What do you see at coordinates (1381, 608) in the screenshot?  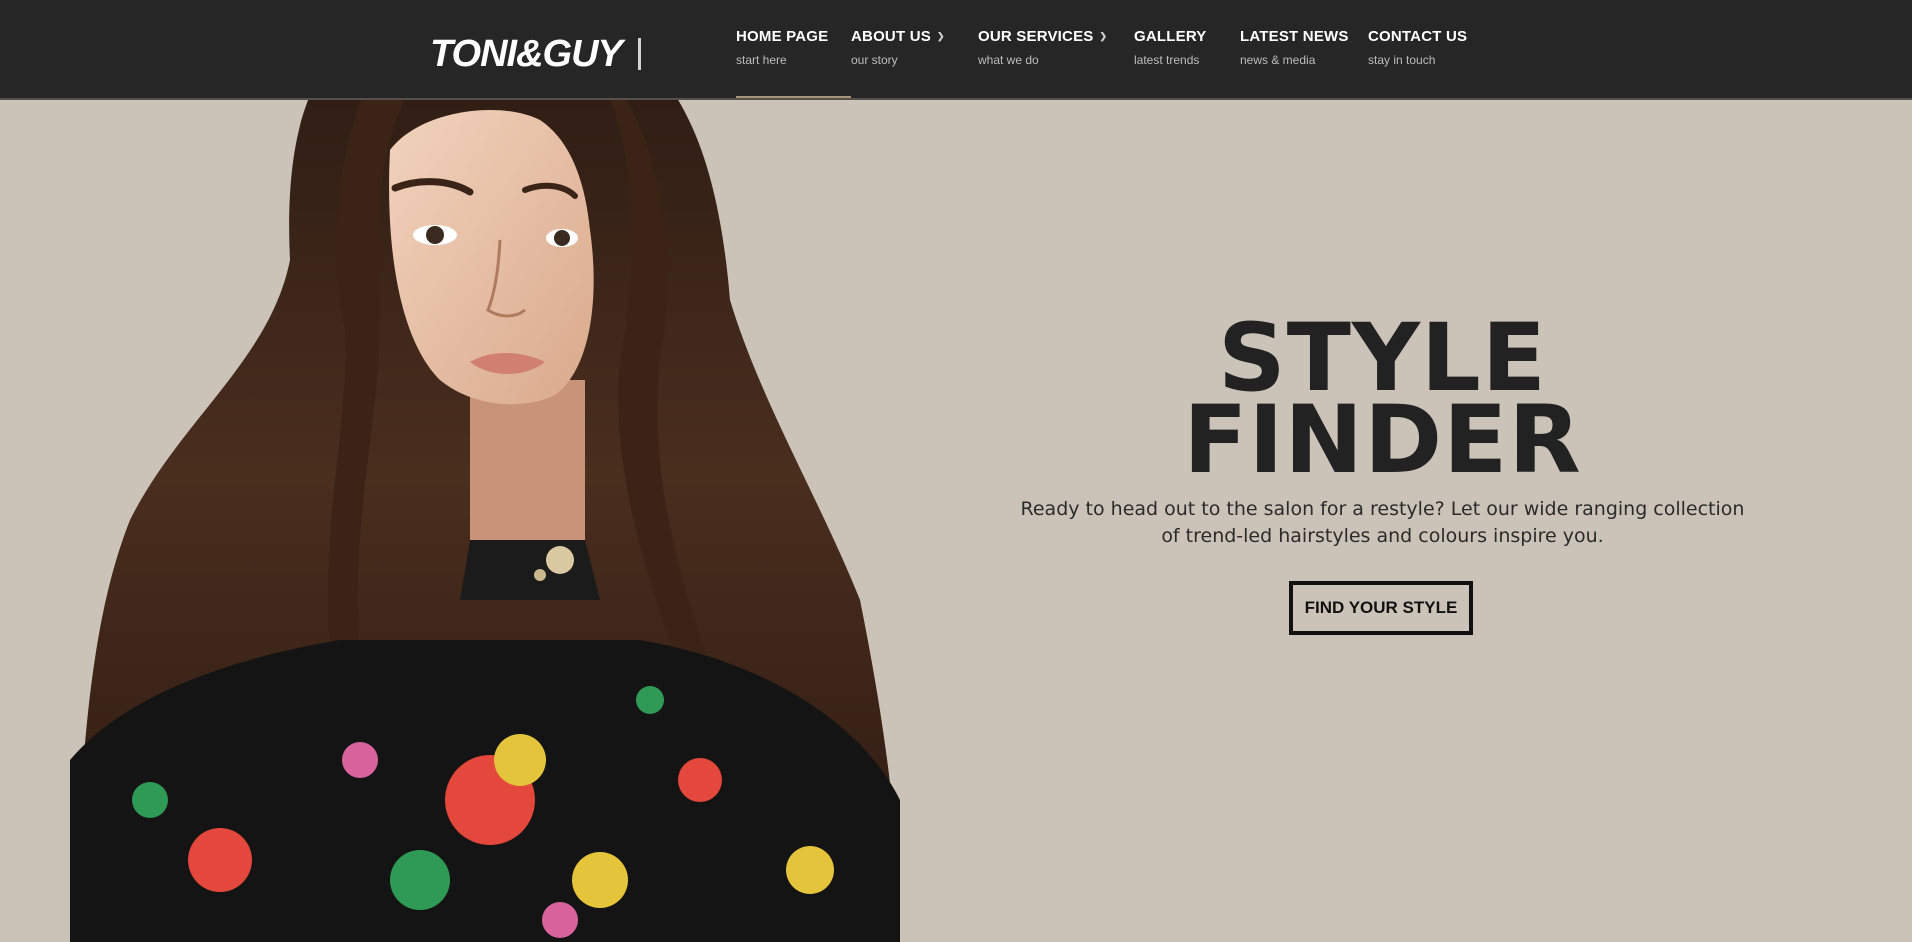 I see `find-your-style-button: FIND YOUR STYLE` at bounding box center [1381, 608].